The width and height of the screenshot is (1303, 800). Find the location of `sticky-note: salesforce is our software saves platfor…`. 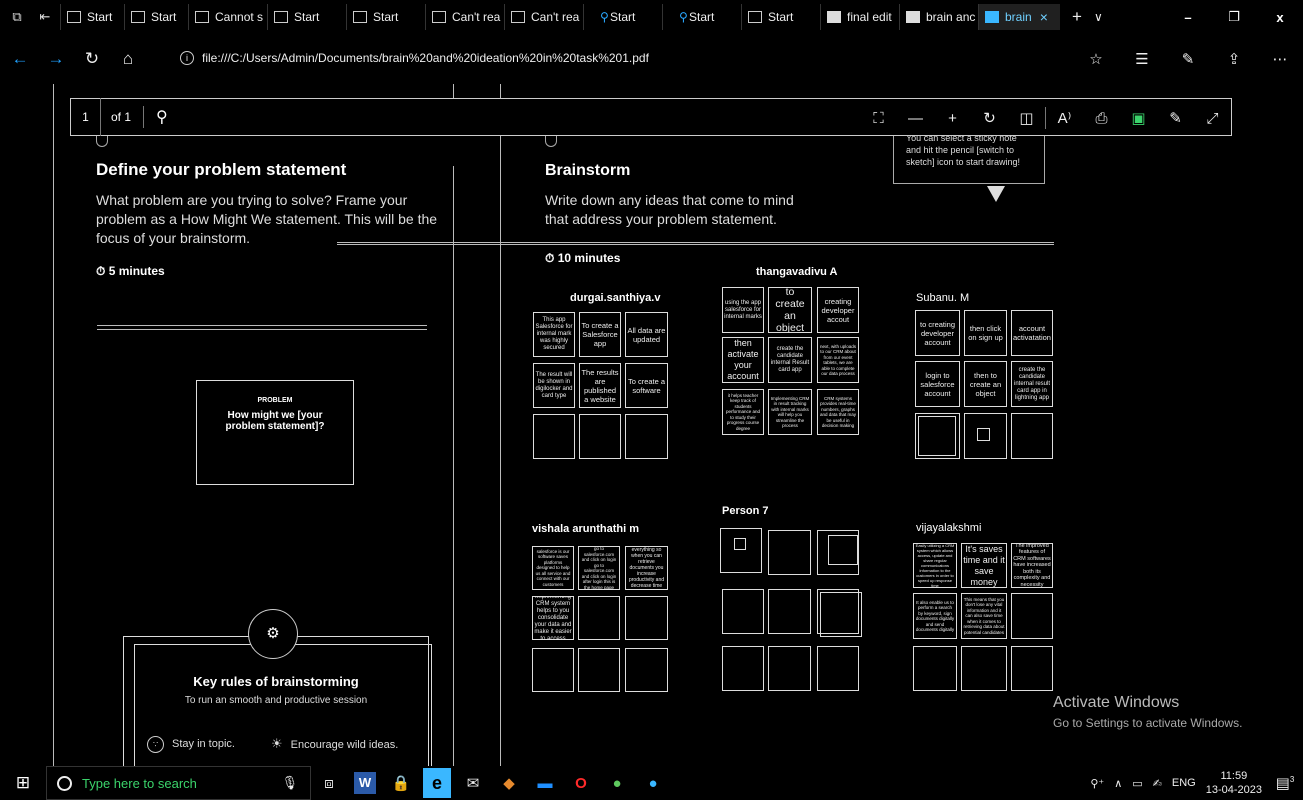

sticky-note: salesforce is our software saves platfor… is located at coordinates (553, 568).